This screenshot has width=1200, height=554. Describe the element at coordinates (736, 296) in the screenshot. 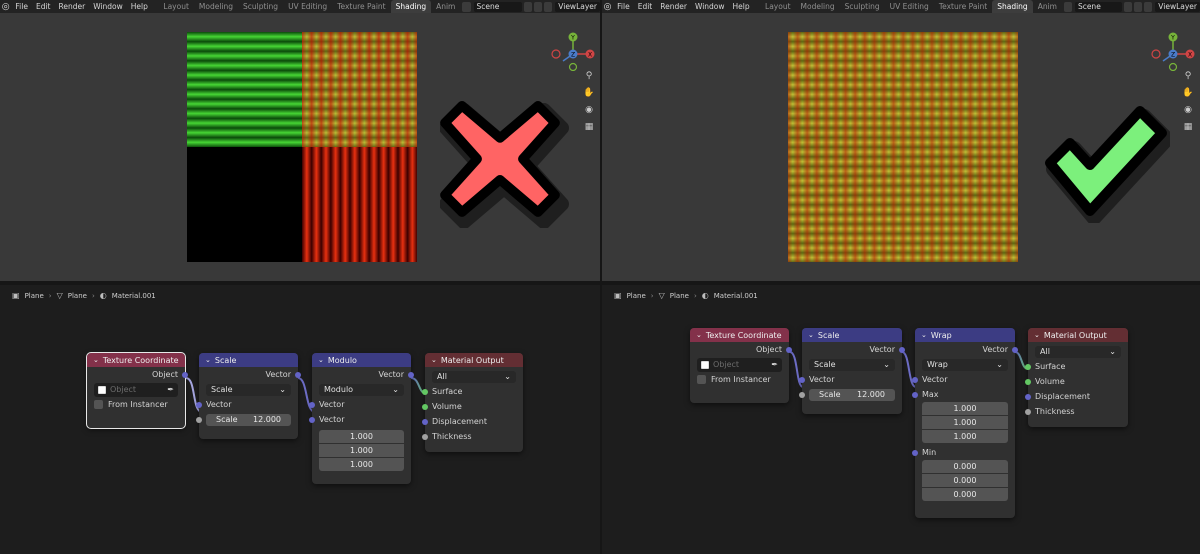

I see `breadcrumb-material: Material.001` at that location.